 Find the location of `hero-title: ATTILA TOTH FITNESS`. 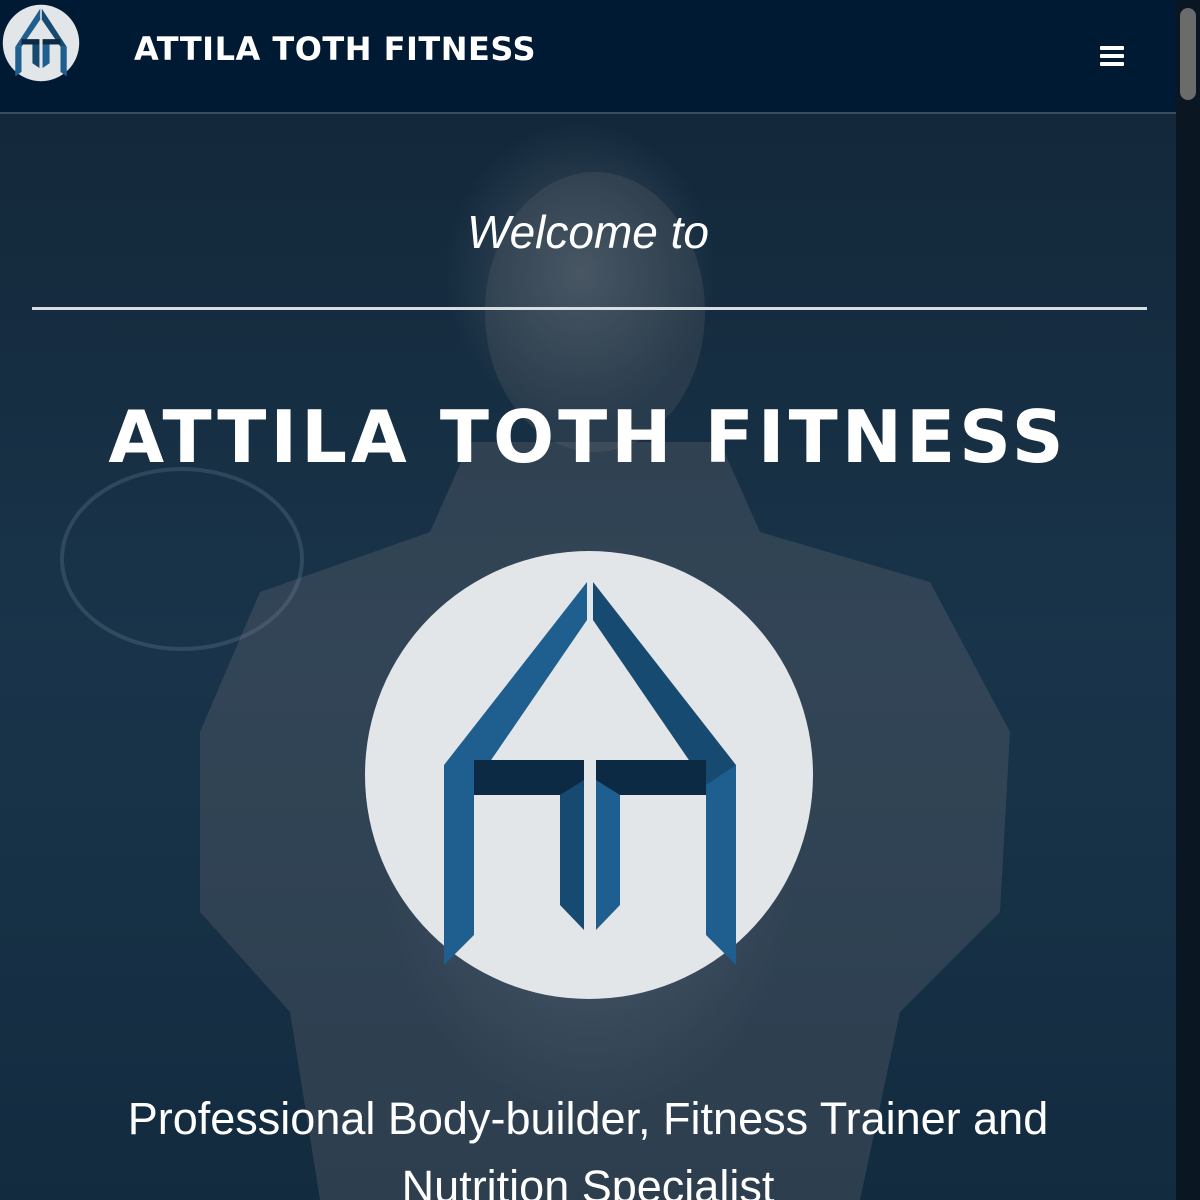

hero-title: ATTILA TOTH FITNESS is located at coordinates (588, 437).